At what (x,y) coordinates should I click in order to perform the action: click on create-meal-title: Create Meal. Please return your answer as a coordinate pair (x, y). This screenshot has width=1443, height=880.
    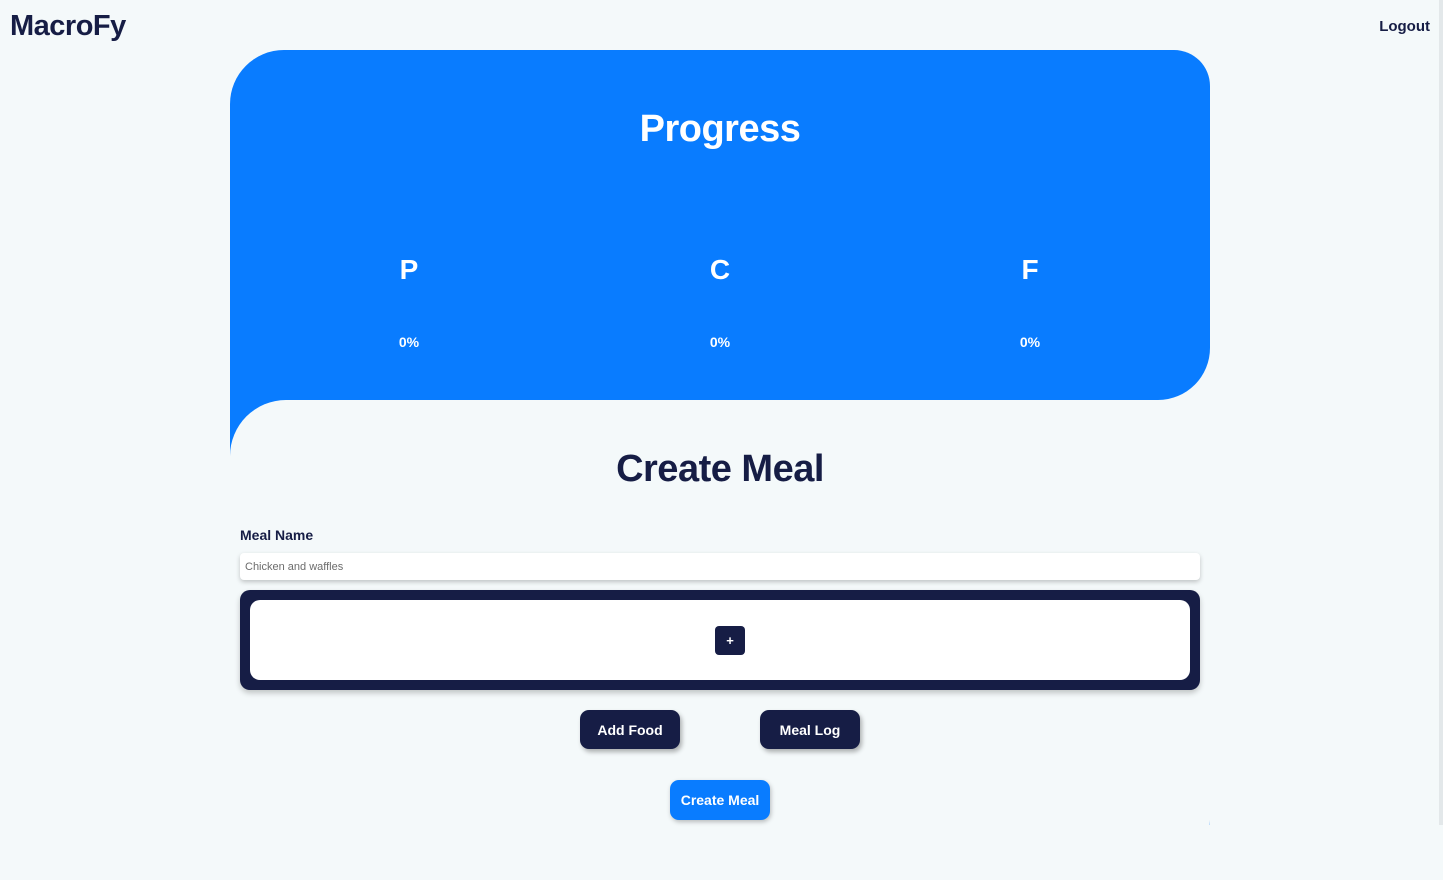
    Looking at the image, I should click on (720, 469).